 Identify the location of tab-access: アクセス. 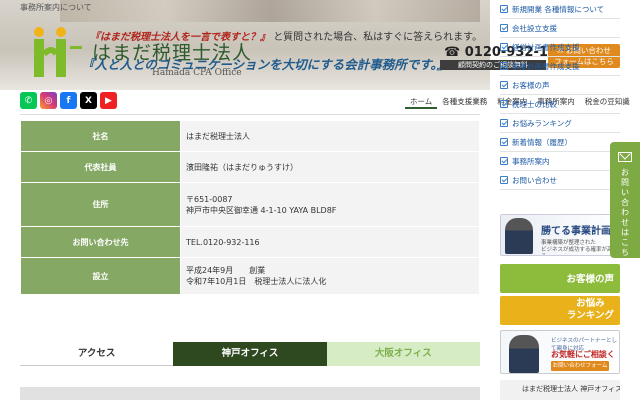
(97, 354).